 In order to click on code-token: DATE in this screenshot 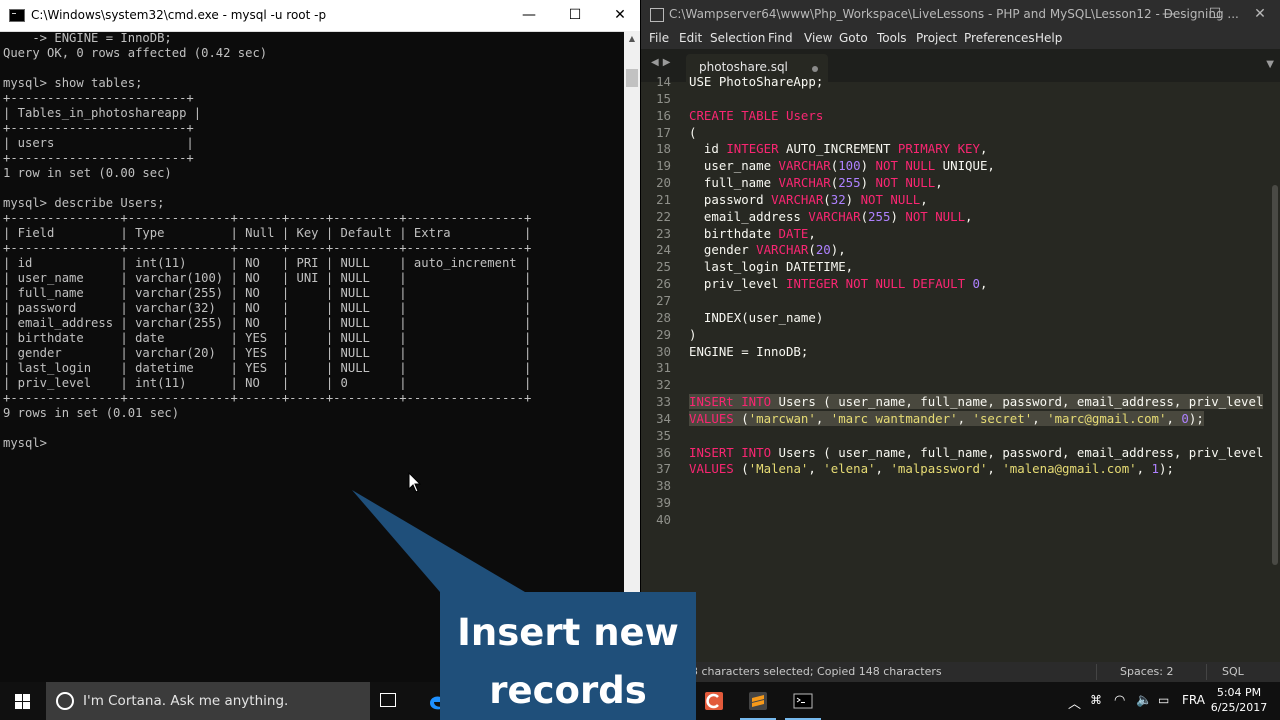, I will do `click(793, 233)`.